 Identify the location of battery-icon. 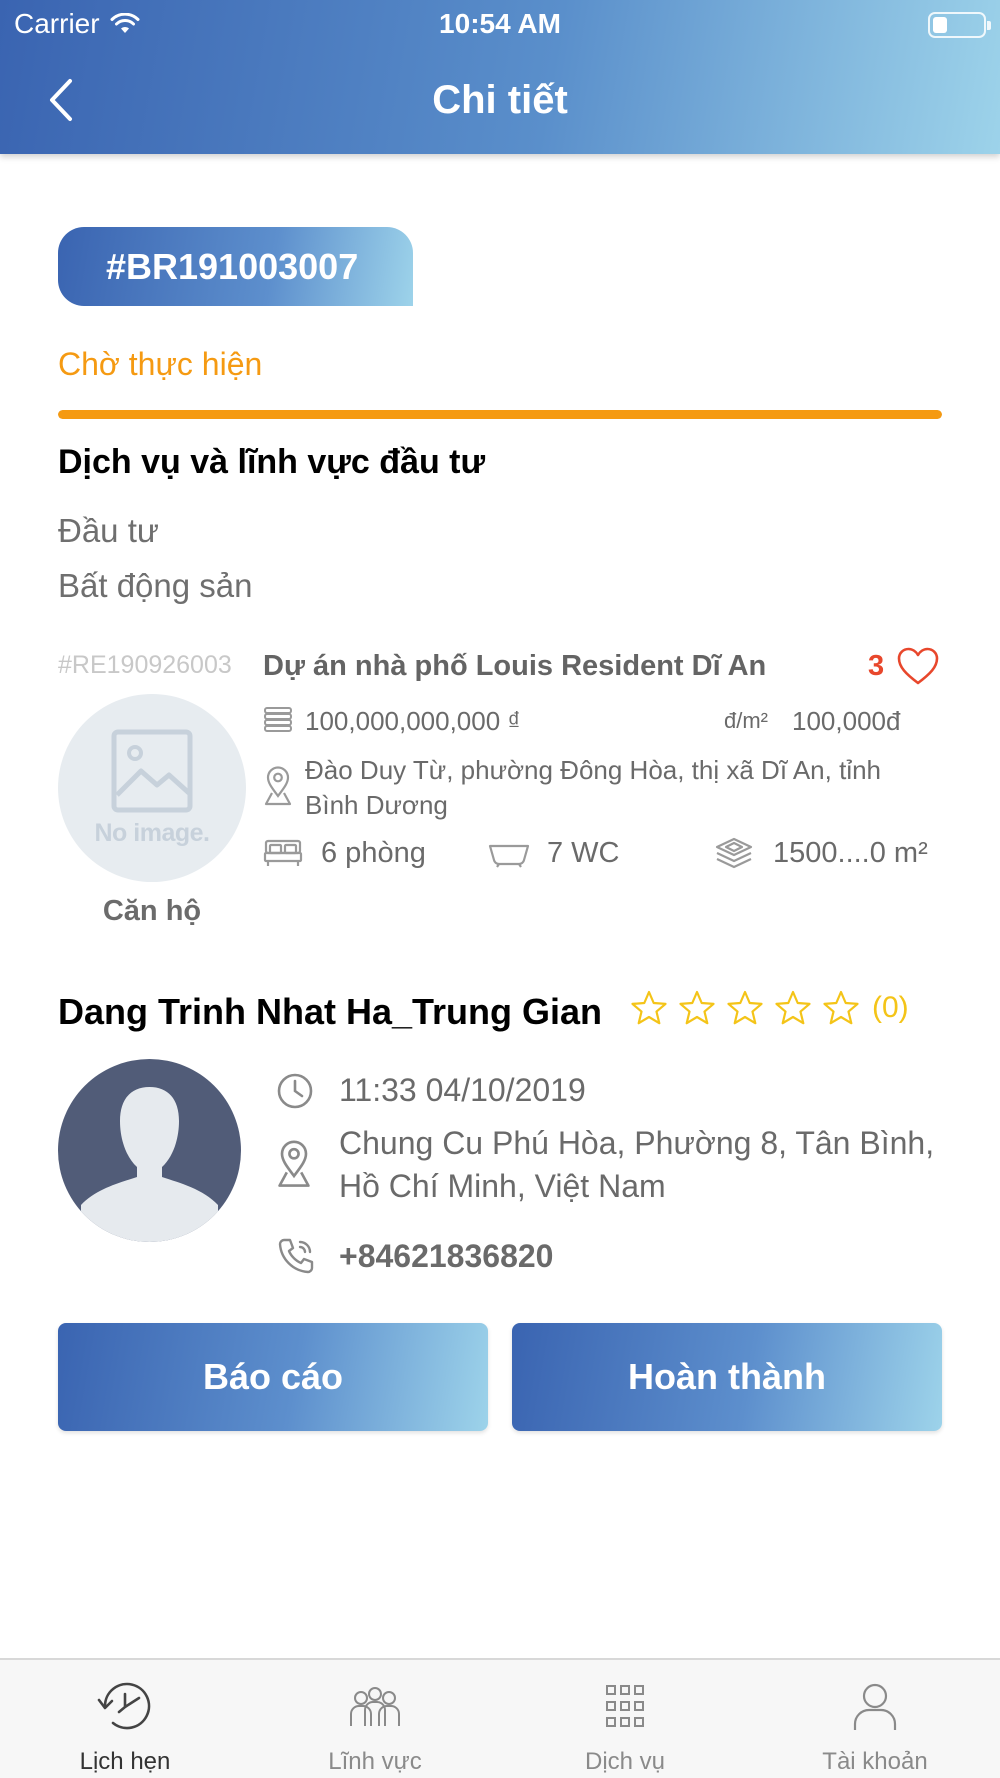
(959, 25).